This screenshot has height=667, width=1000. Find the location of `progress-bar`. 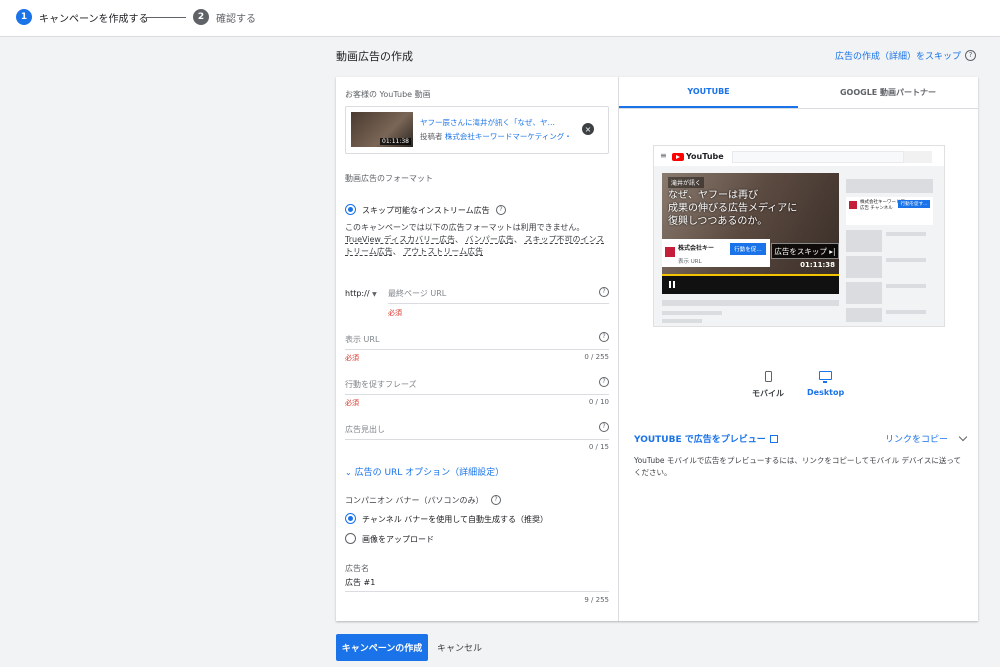

progress-bar is located at coordinates (750, 275).